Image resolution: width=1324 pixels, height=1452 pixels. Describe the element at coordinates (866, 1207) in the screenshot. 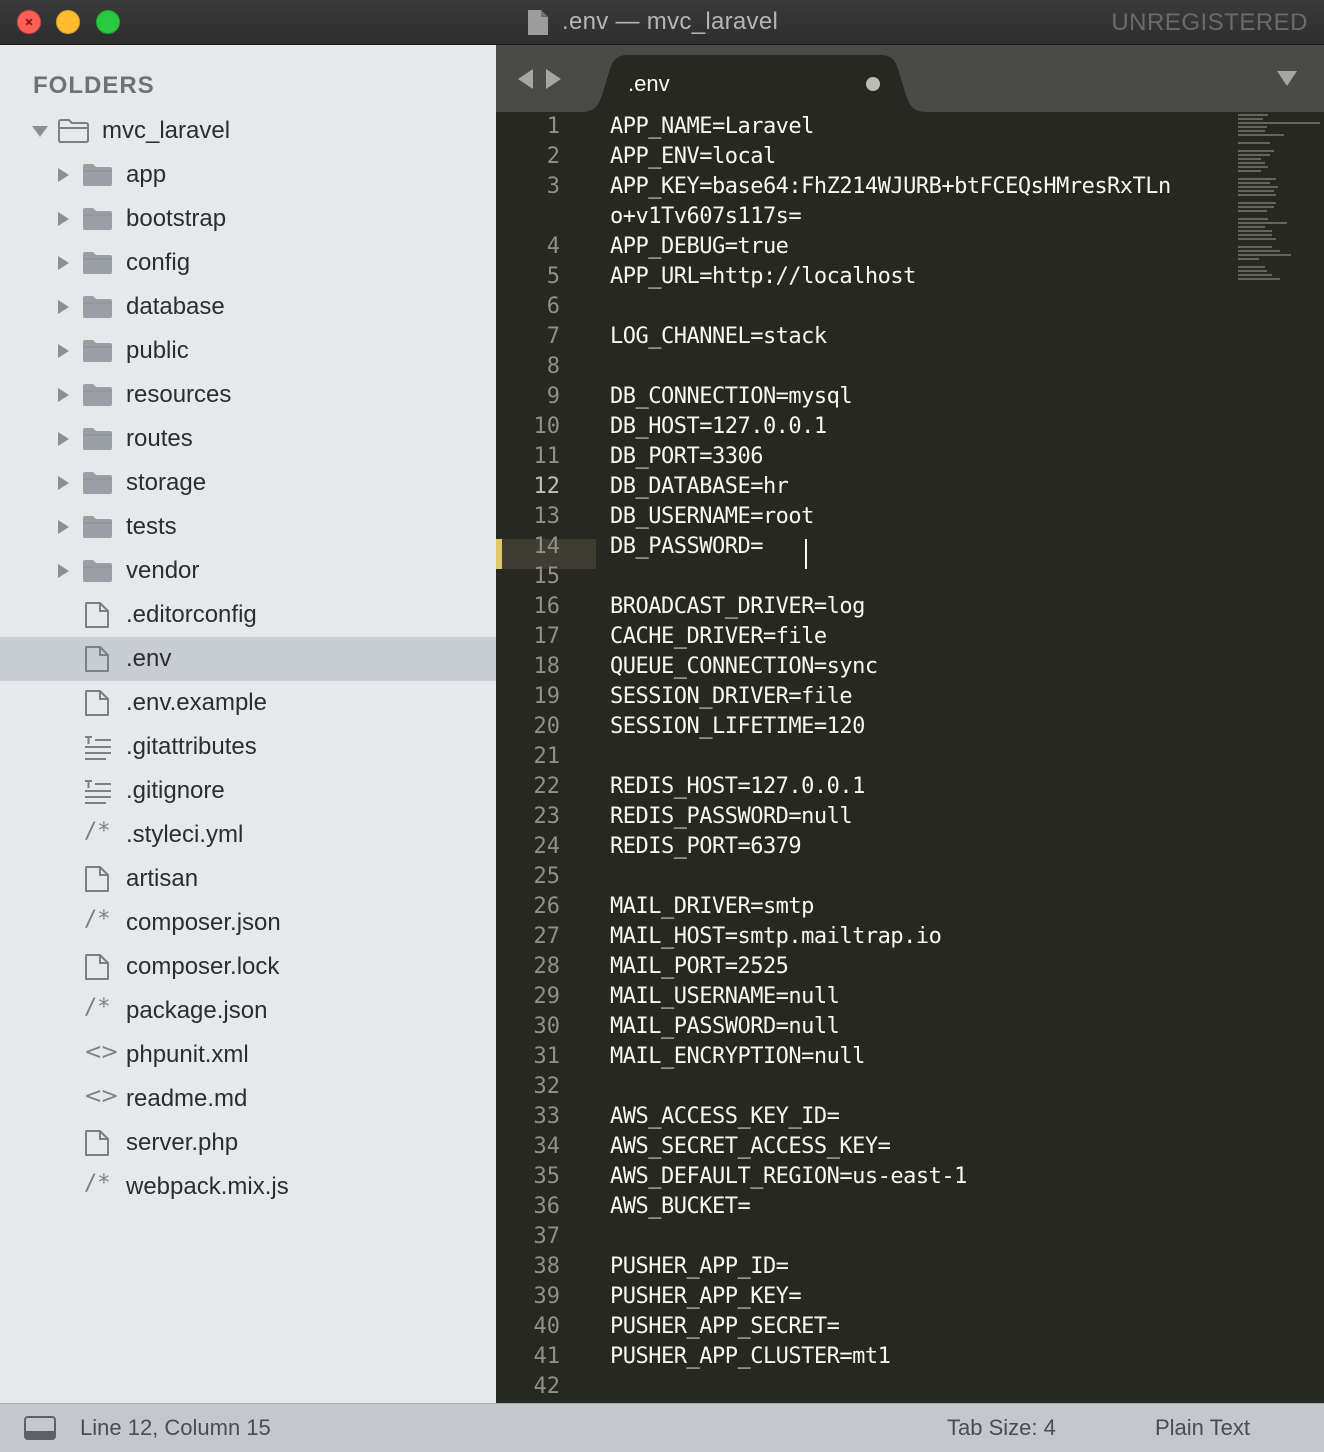

I see `code-line: 36 AWS_BUCKET=` at that location.